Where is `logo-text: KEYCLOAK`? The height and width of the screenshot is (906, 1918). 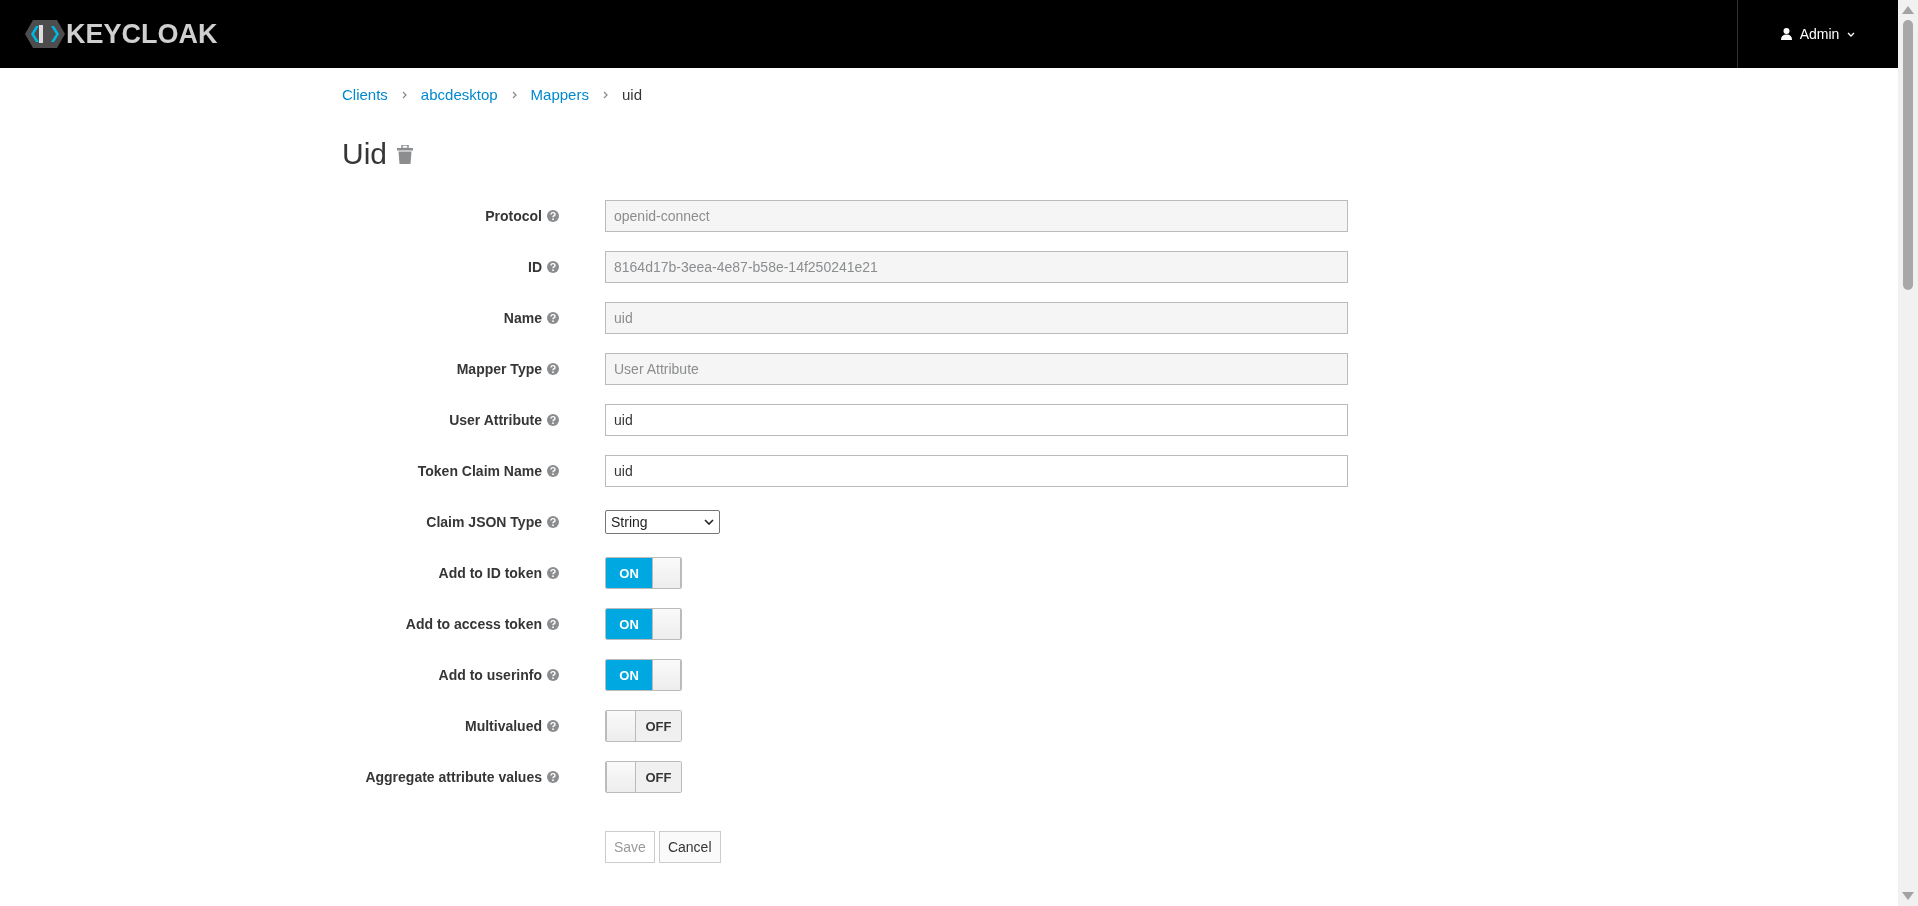
logo-text: KEYCLOAK is located at coordinates (142, 34).